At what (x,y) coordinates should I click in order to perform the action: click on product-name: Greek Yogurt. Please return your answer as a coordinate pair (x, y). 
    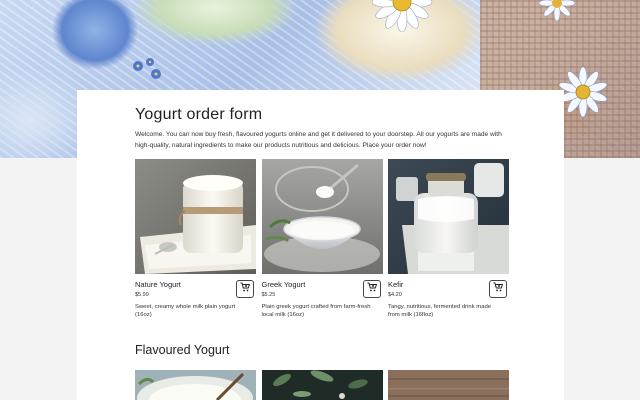
    Looking at the image, I should click on (283, 284).